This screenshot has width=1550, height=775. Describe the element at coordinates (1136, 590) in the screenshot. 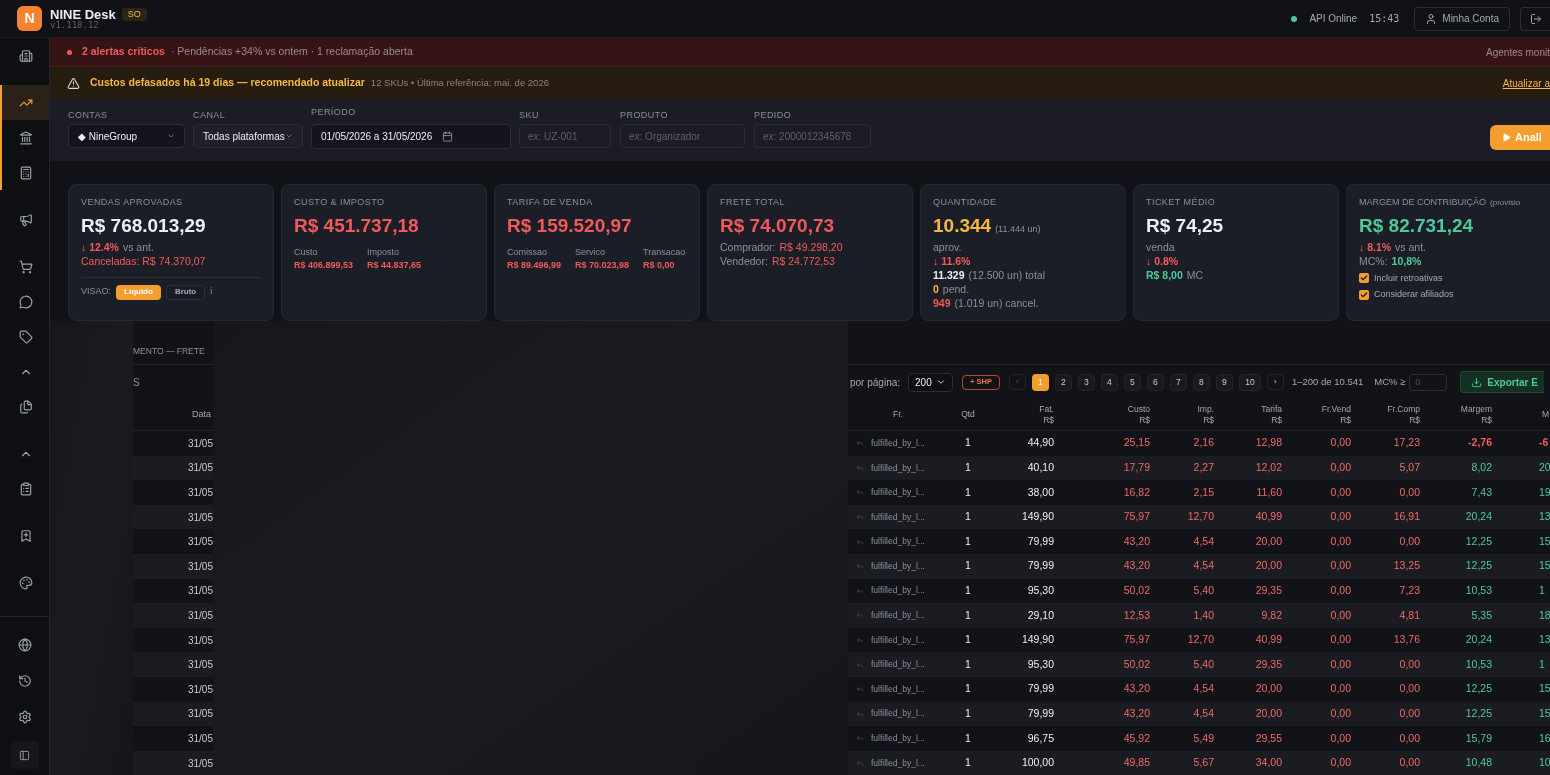

I see `table-cell-text: 50,02` at that location.